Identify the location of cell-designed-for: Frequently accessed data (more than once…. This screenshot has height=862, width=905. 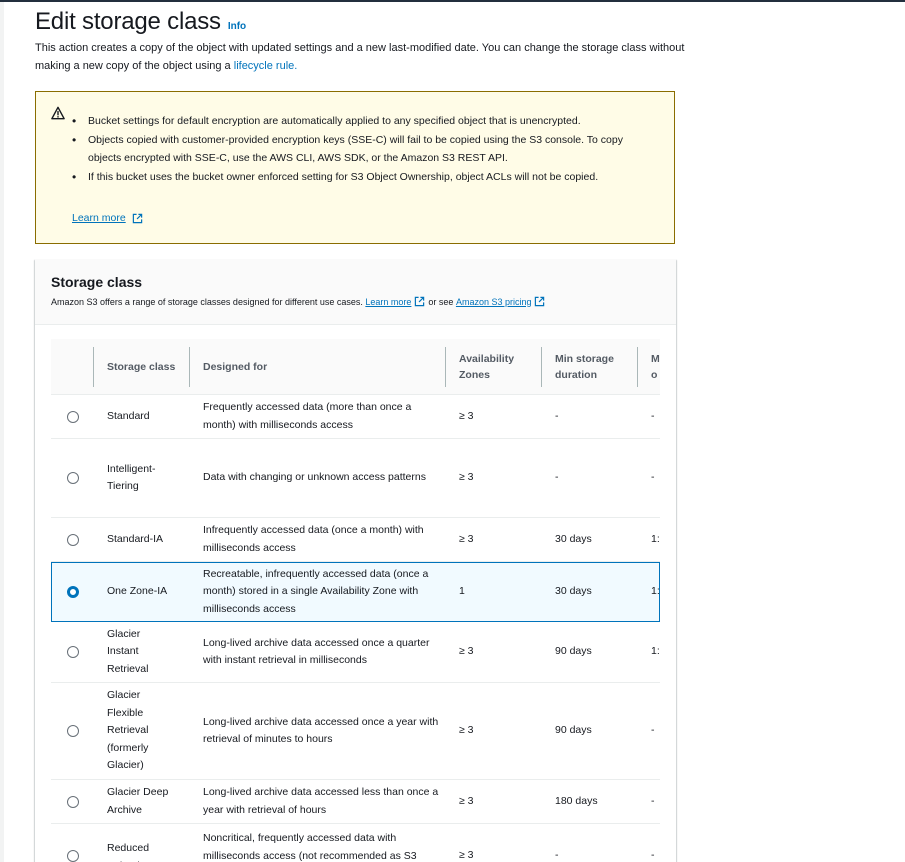
(307, 416).